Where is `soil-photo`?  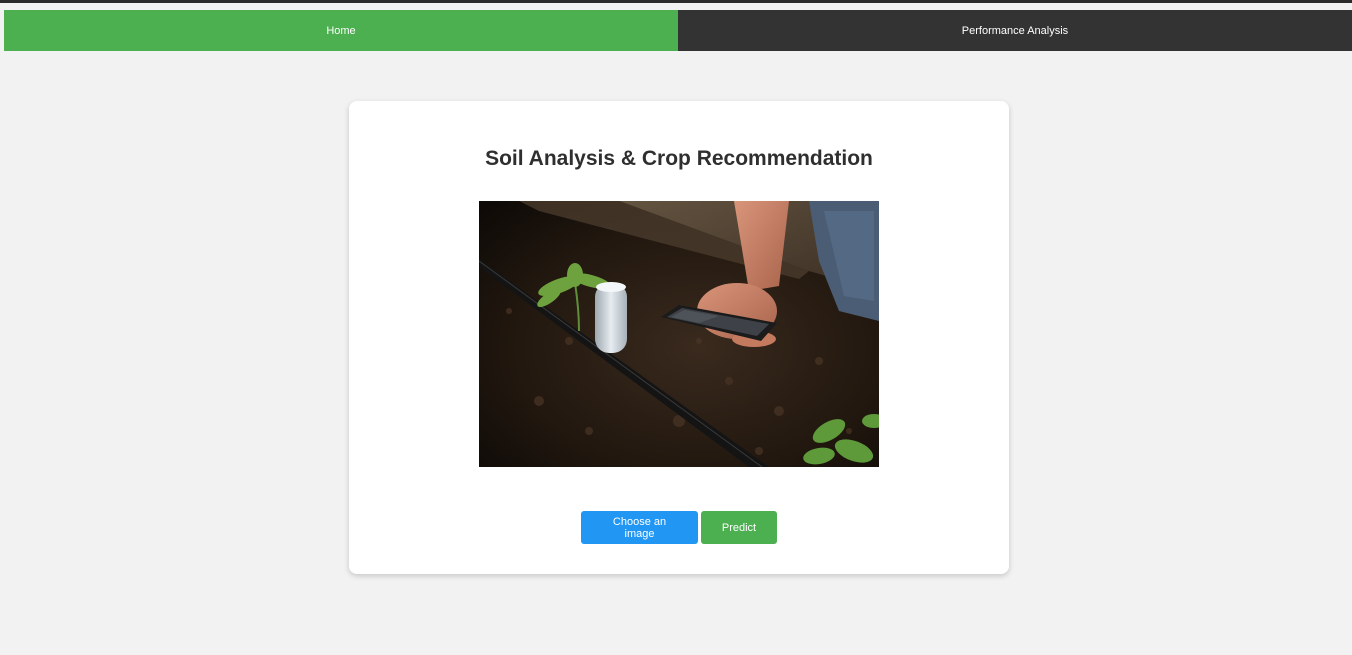 soil-photo is located at coordinates (679, 334).